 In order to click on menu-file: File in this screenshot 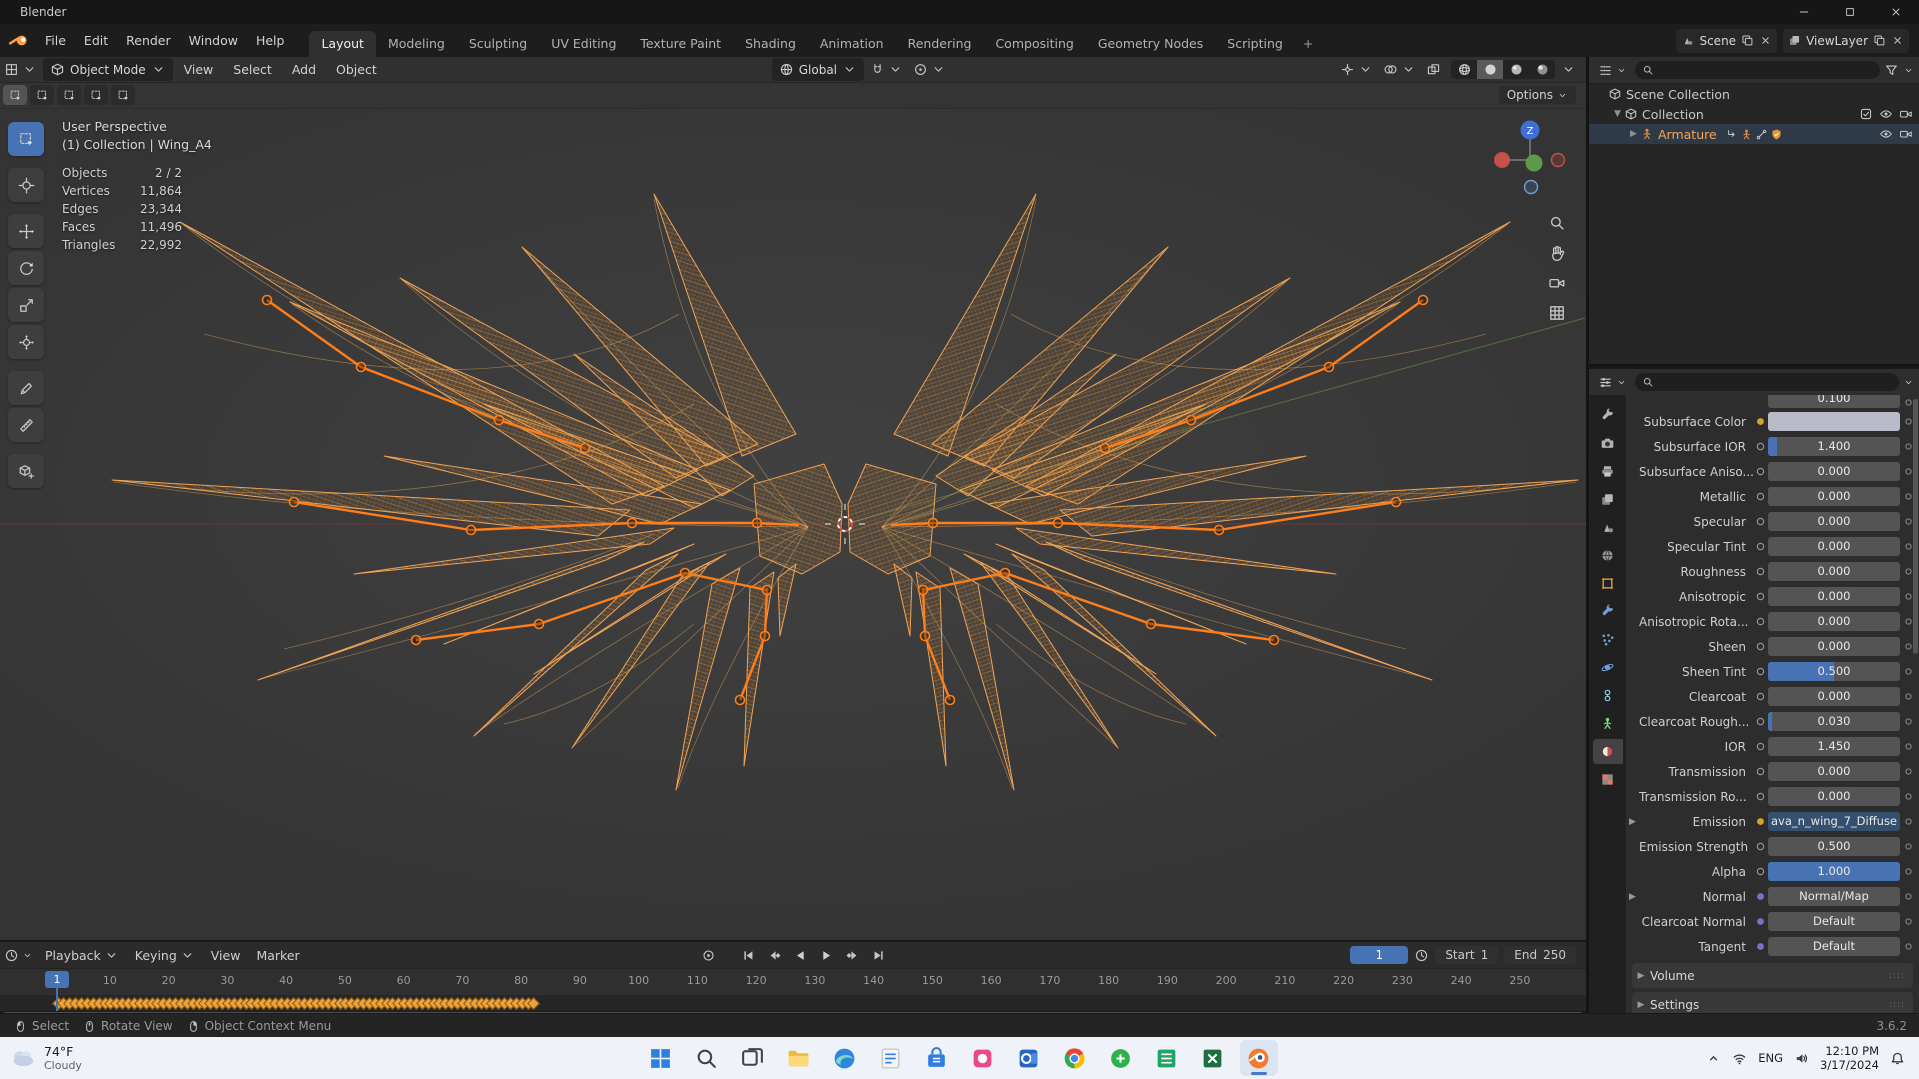, I will do `click(55, 41)`.